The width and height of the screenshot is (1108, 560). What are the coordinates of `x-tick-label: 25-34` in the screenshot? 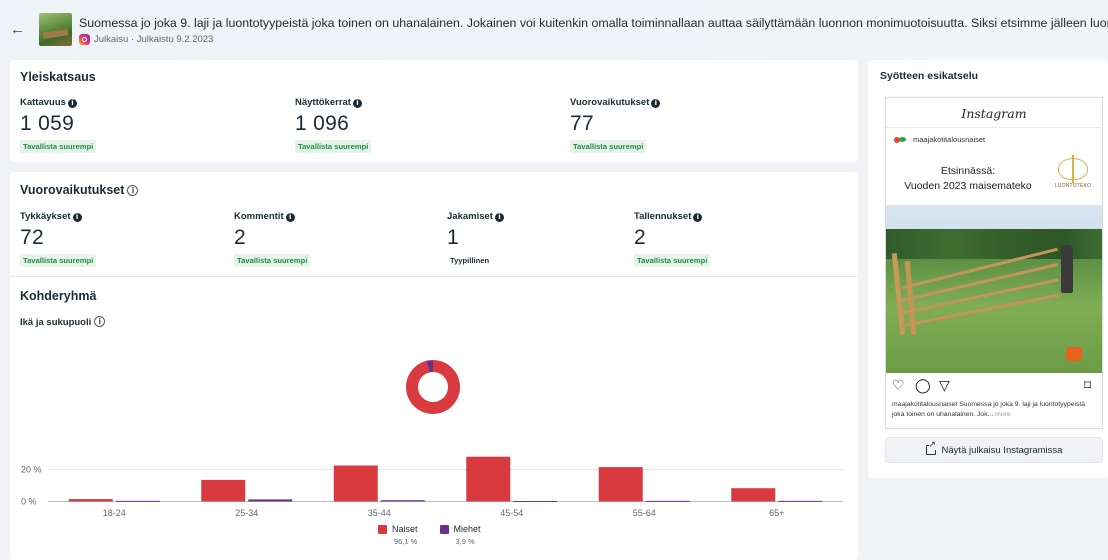 It's located at (246, 513).